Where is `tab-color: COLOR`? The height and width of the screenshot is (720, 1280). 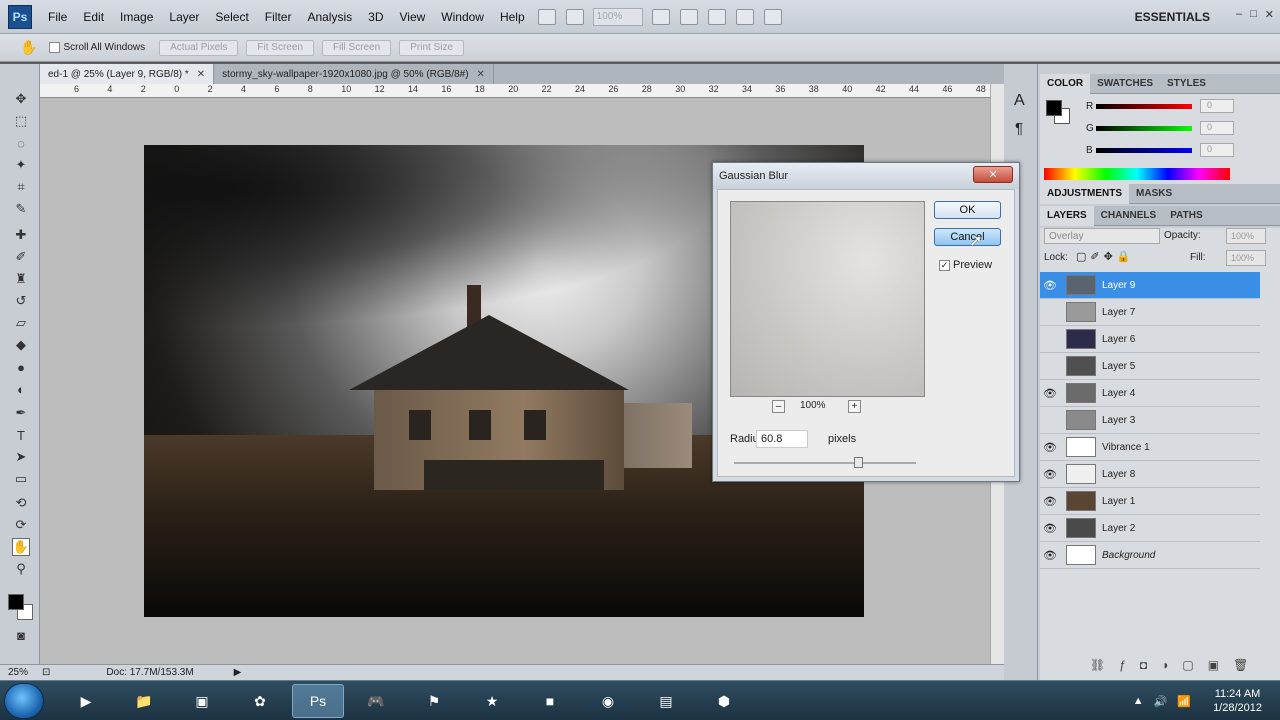
tab-color: COLOR is located at coordinates (1065, 83).